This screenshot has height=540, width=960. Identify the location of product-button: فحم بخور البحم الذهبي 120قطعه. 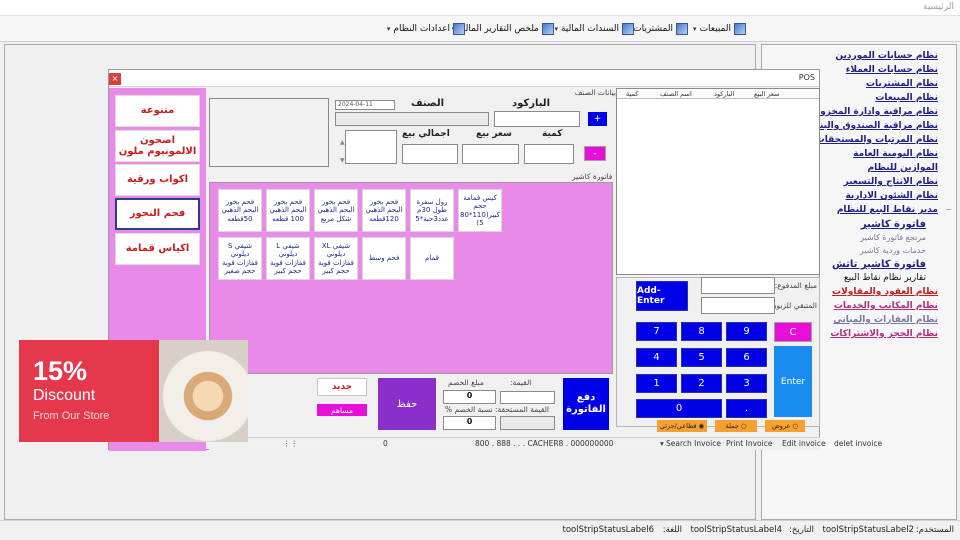
(384, 210).